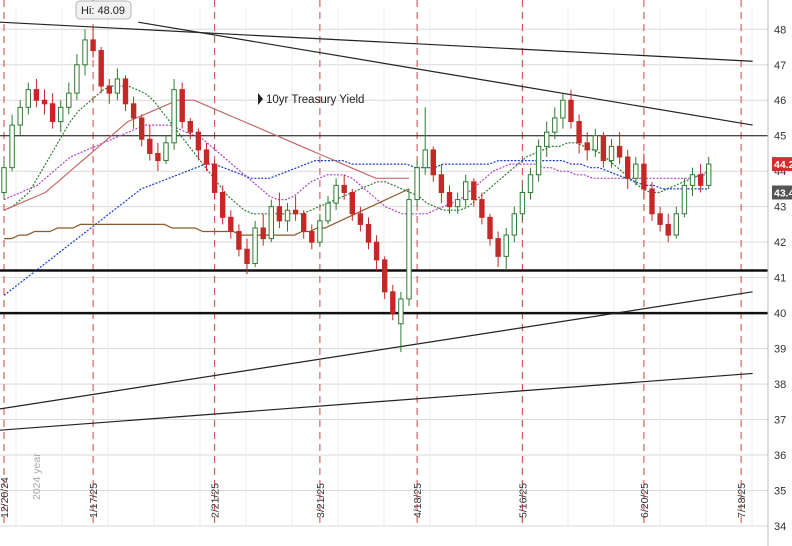 The width and height of the screenshot is (792, 546). Describe the element at coordinates (780, 66) in the screenshot. I see `y-tick-label: 47` at that location.